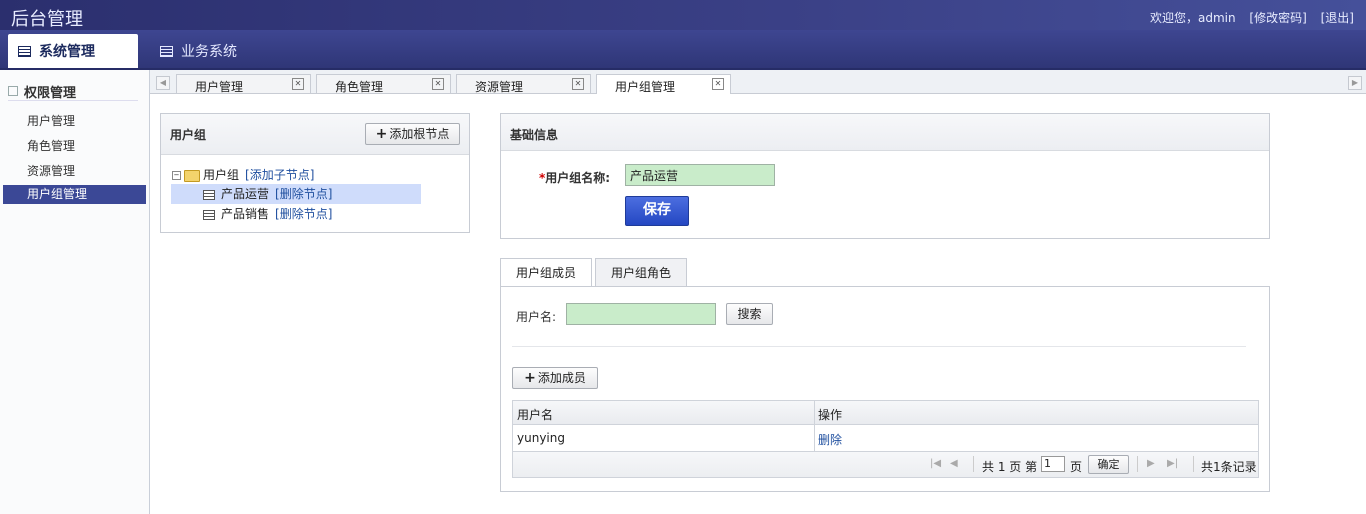 Image resolution: width=1366 pixels, height=514 pixels. I want to click on tab-resource-management: 资源管理 ✕, so click(523, 84).